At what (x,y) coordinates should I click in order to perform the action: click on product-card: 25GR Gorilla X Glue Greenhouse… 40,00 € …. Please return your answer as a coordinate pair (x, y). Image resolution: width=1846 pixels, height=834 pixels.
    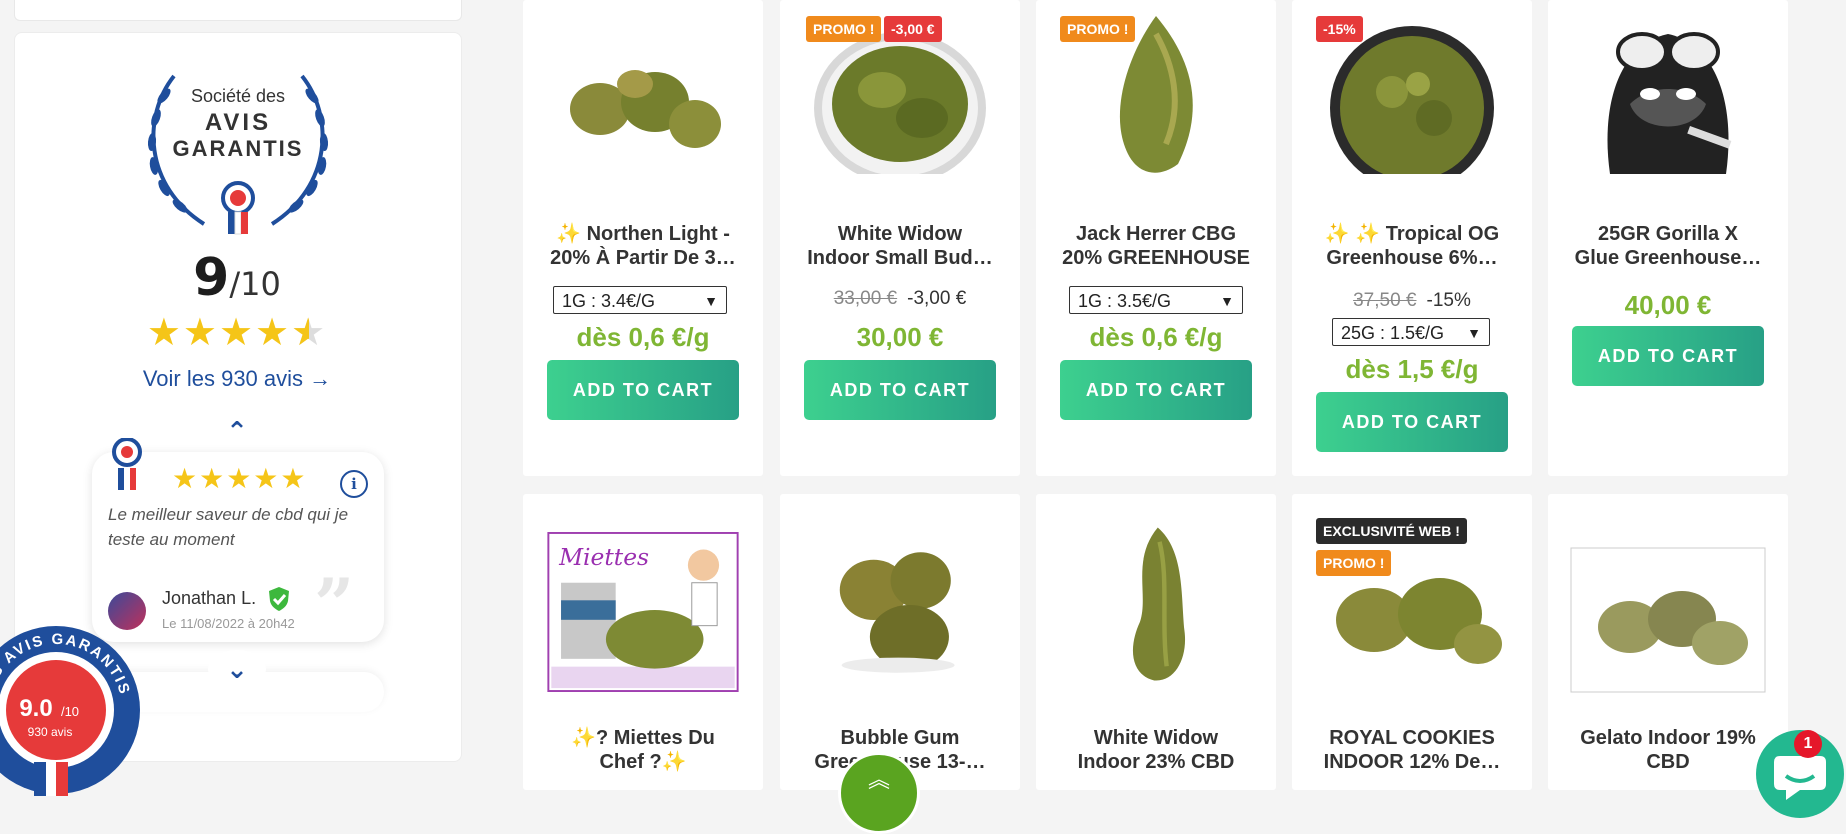
    Looking at the image, I should click on (1668, 238).